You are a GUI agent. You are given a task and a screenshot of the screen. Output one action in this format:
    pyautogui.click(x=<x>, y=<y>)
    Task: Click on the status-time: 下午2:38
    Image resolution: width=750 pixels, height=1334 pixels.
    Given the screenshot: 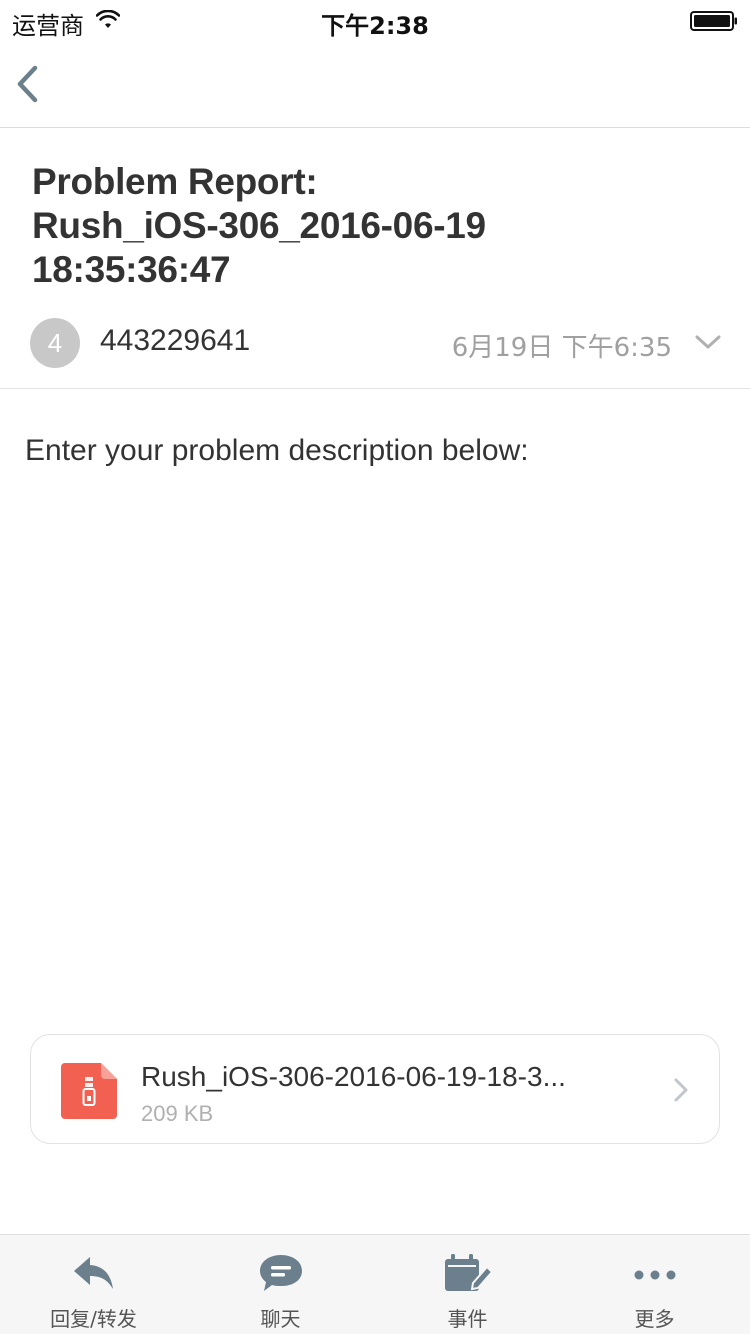 What is the action you would take?
    pyautogui.click(x=375, y=26)
    